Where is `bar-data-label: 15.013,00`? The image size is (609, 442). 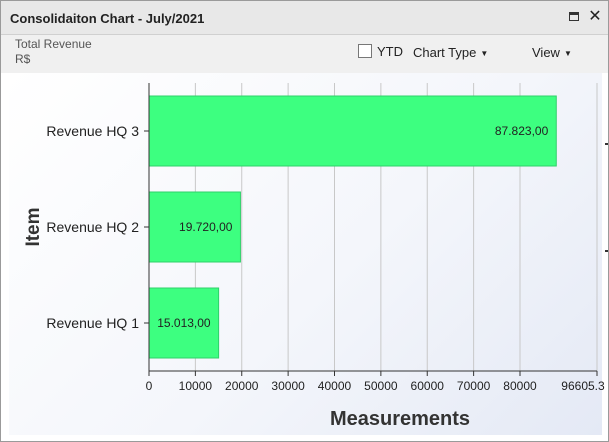
bar-data-label: 15.013,00 is located at coordinates (184, 323).